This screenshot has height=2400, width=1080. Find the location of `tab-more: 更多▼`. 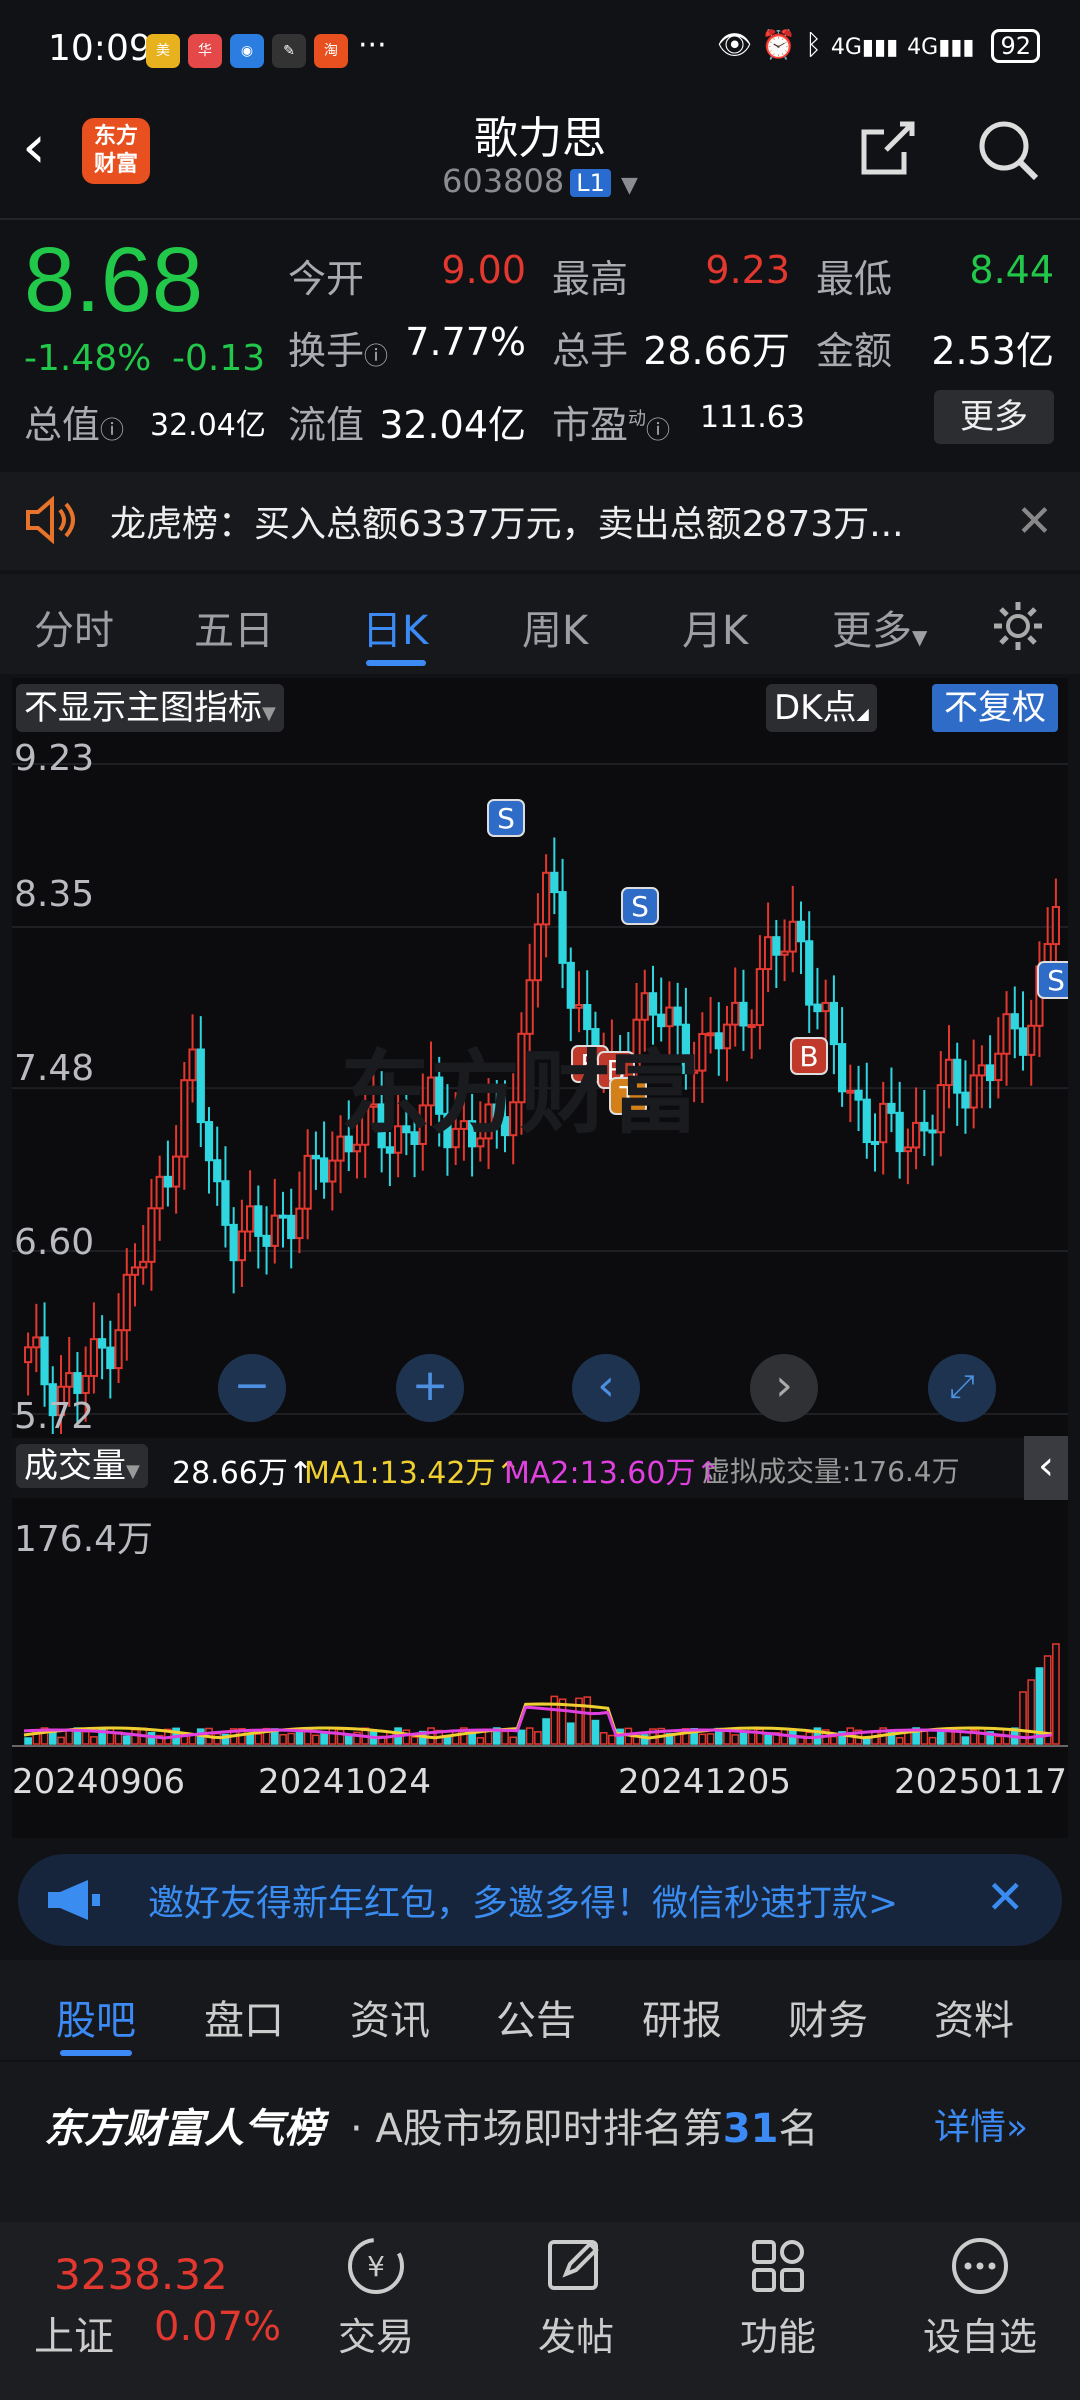

tab-more: 更多▼ is located at coordinates (879, 627).